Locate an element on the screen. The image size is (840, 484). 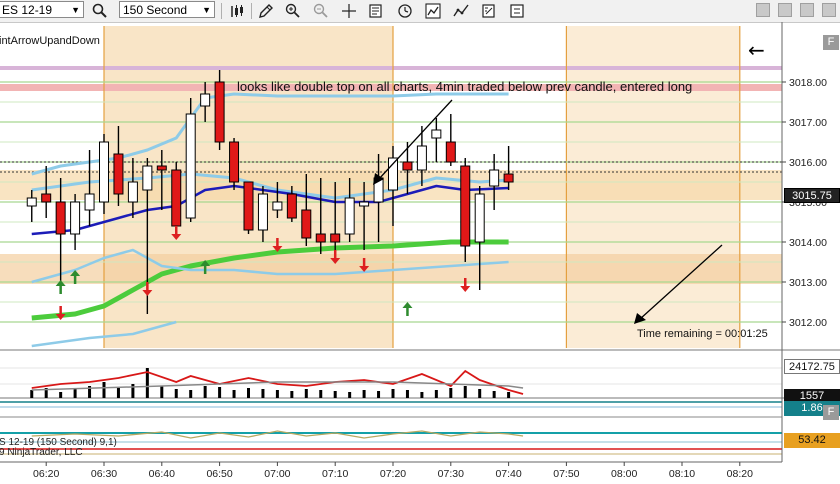
time-tick-label: 06:40 is located at coordinates (162, 474).